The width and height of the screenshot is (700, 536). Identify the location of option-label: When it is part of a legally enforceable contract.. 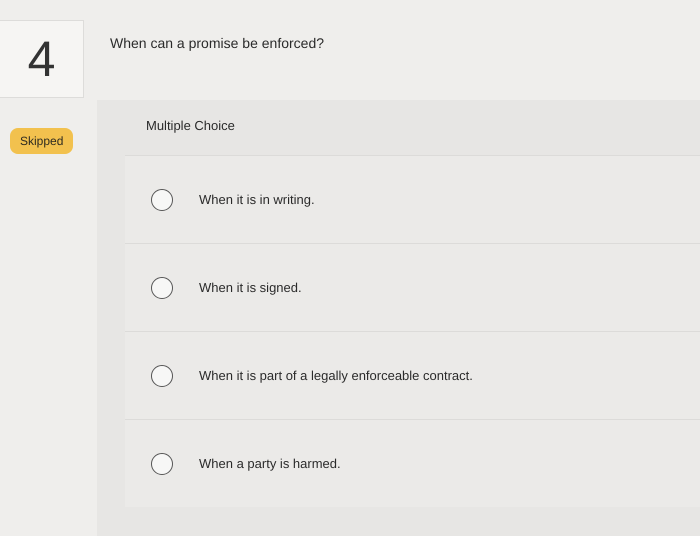
(336, 375).